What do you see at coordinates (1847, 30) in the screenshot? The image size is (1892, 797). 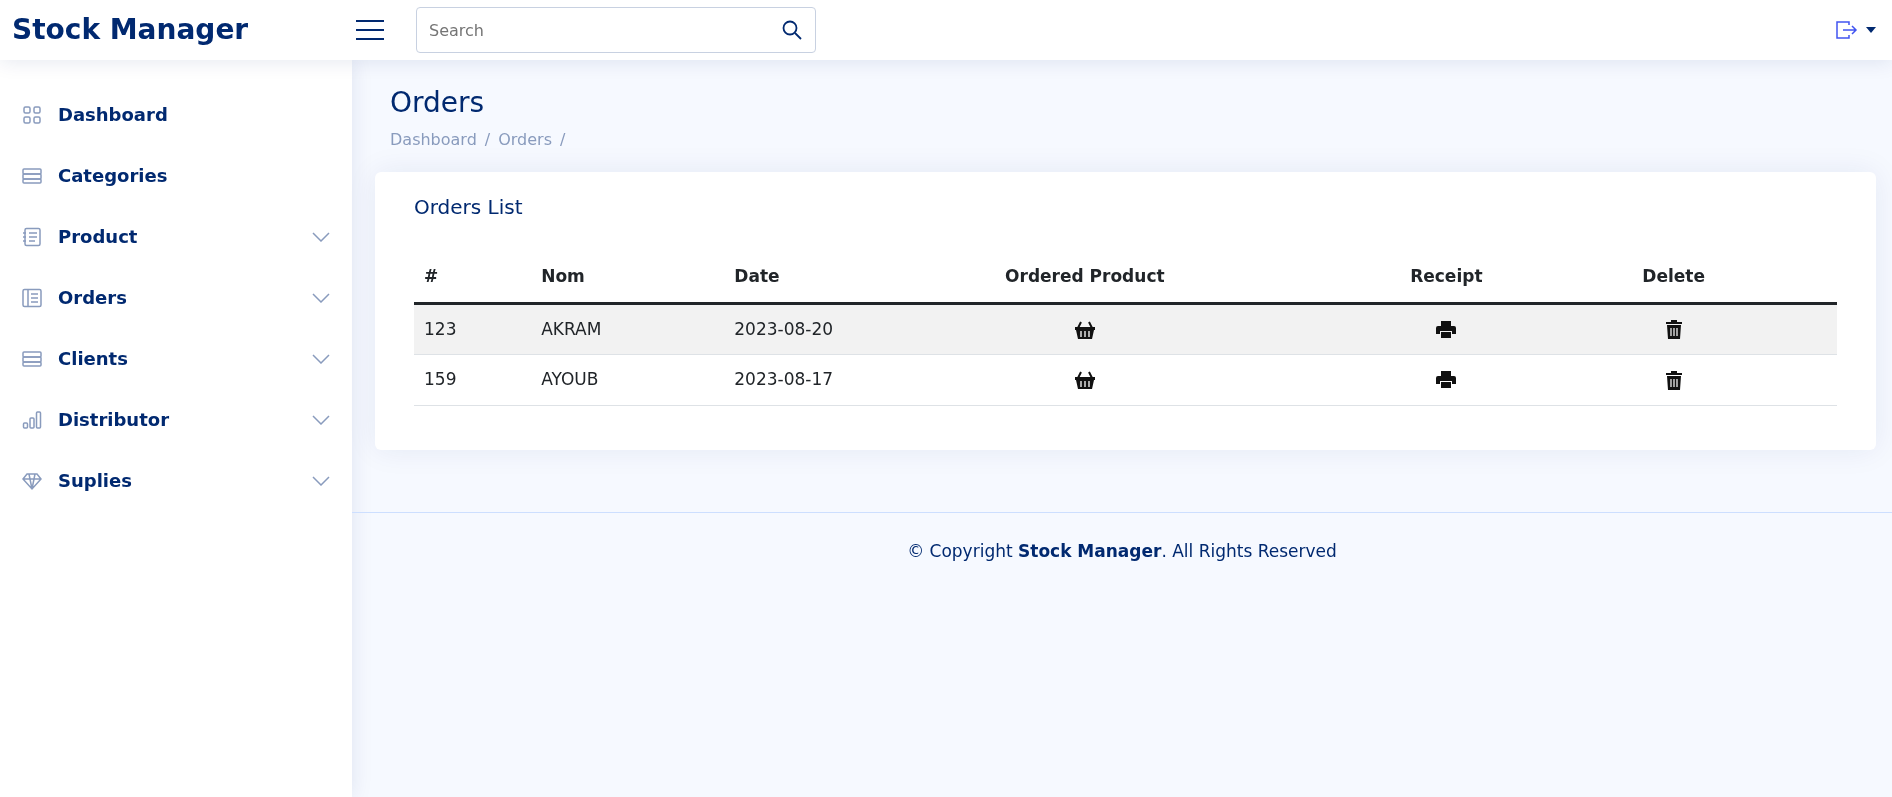 I see `logout-icon` at bounding box center [1847, 30].